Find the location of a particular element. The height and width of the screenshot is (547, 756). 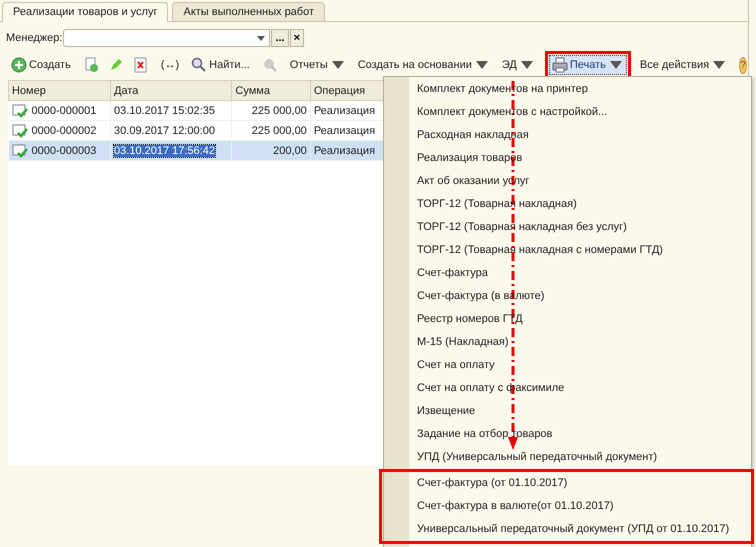

delete-icon is located at coordinates (140, 65).